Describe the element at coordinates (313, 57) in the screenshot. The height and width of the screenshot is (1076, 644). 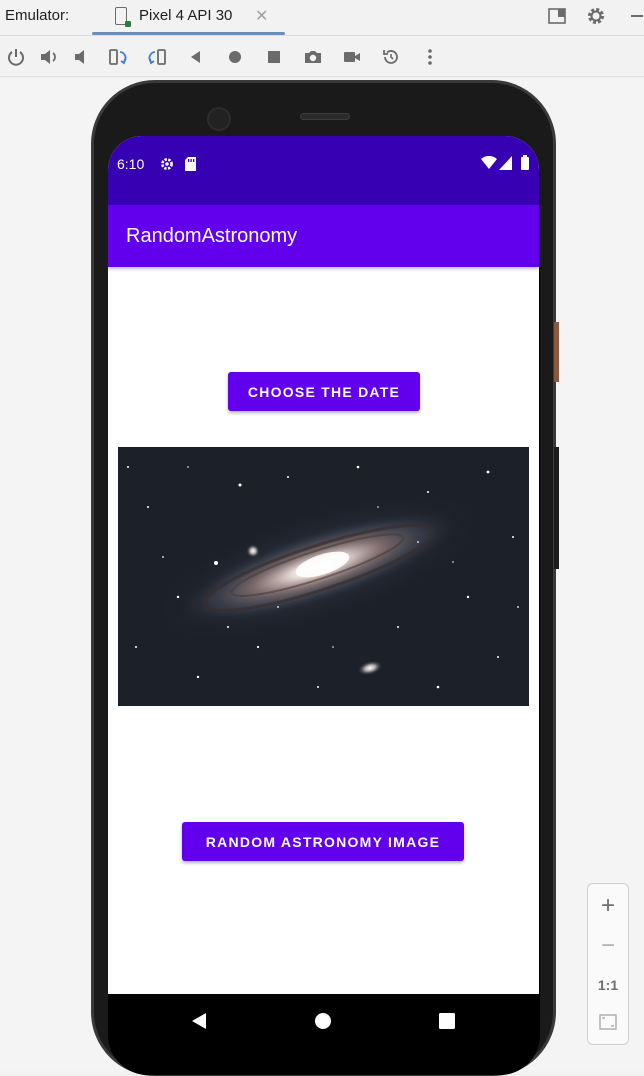
I see `camera-icon` at that location.